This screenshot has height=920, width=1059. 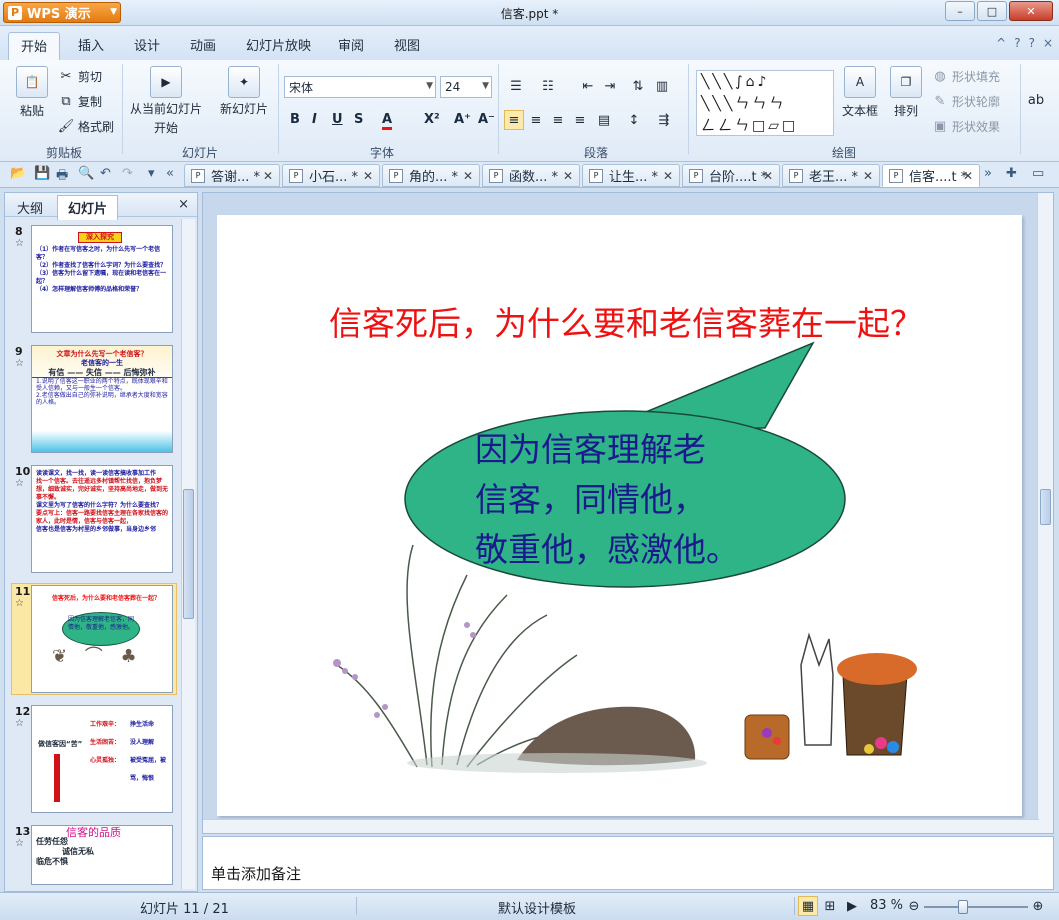 I want to click on zoom-slider-handle, so click(x=963, y=907).